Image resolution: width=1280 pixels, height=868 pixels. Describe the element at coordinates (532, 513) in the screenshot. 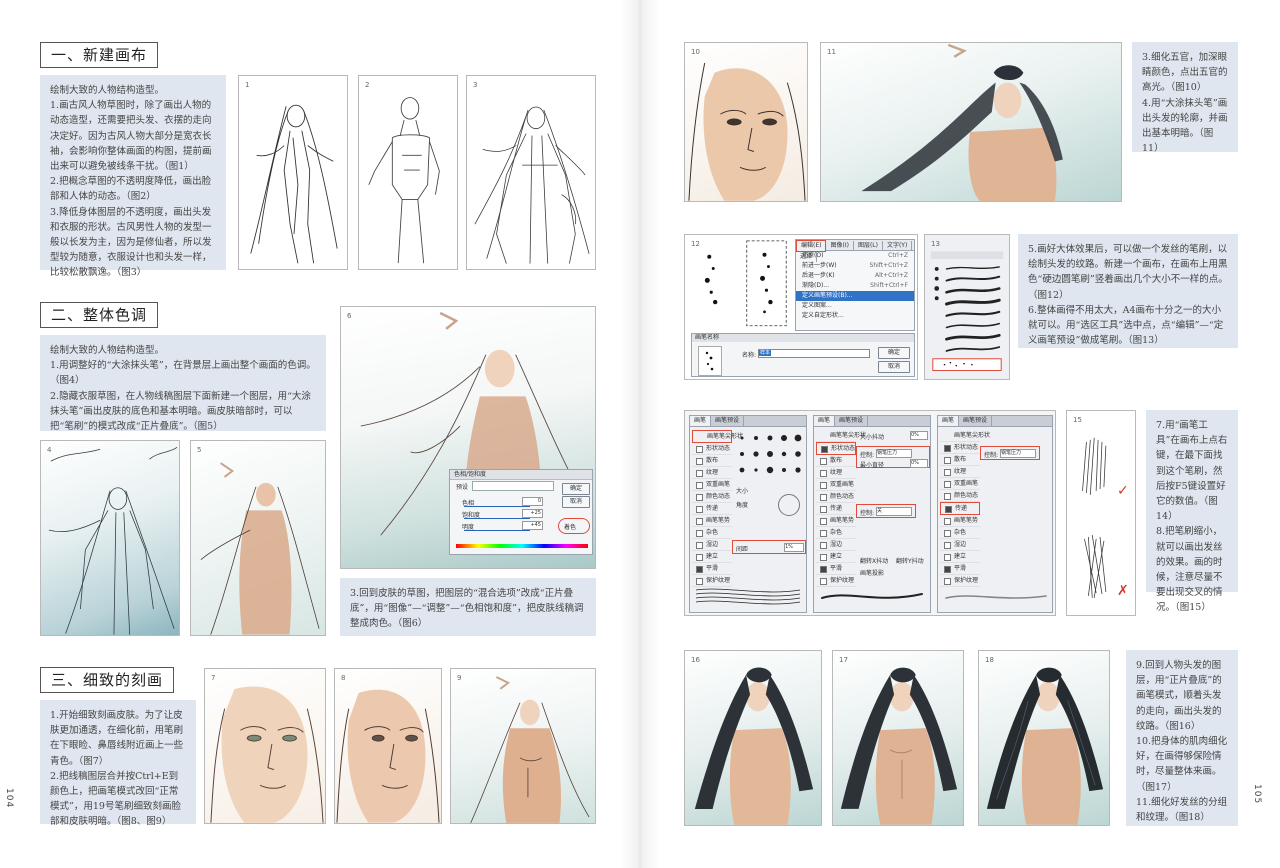

I see `saturation-value: +25` at that location.